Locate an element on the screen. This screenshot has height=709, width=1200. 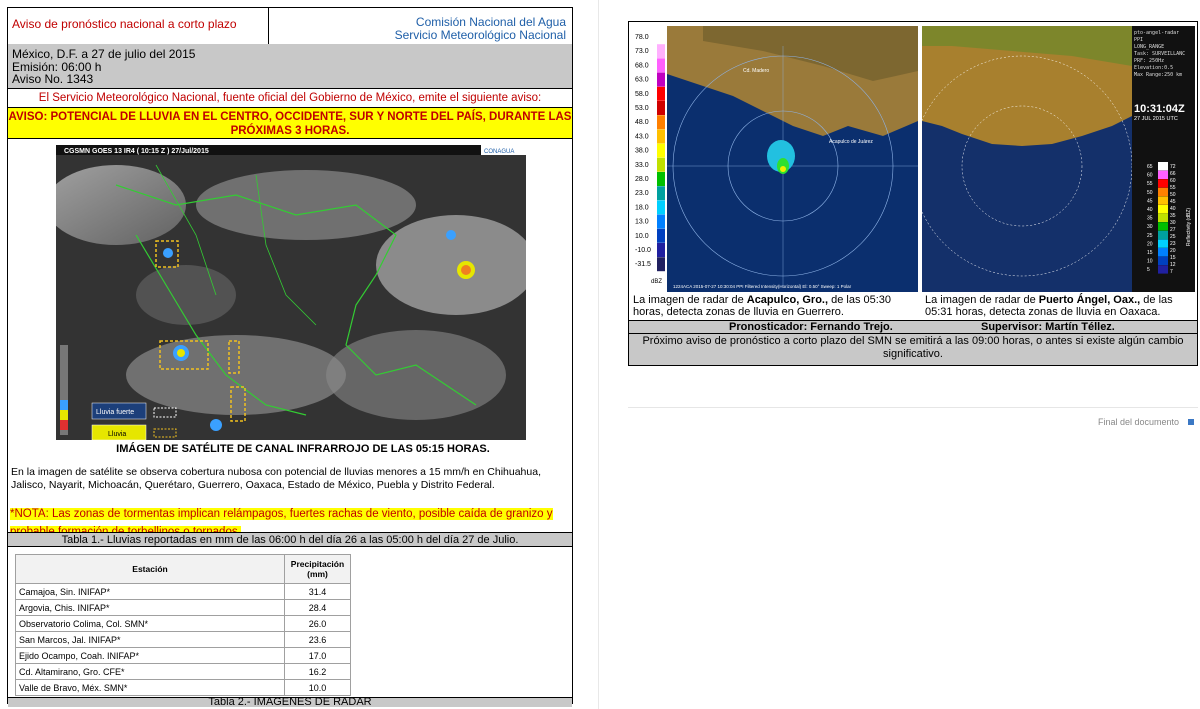
scale-label: 53.0 is located at coordinates (642, 108).